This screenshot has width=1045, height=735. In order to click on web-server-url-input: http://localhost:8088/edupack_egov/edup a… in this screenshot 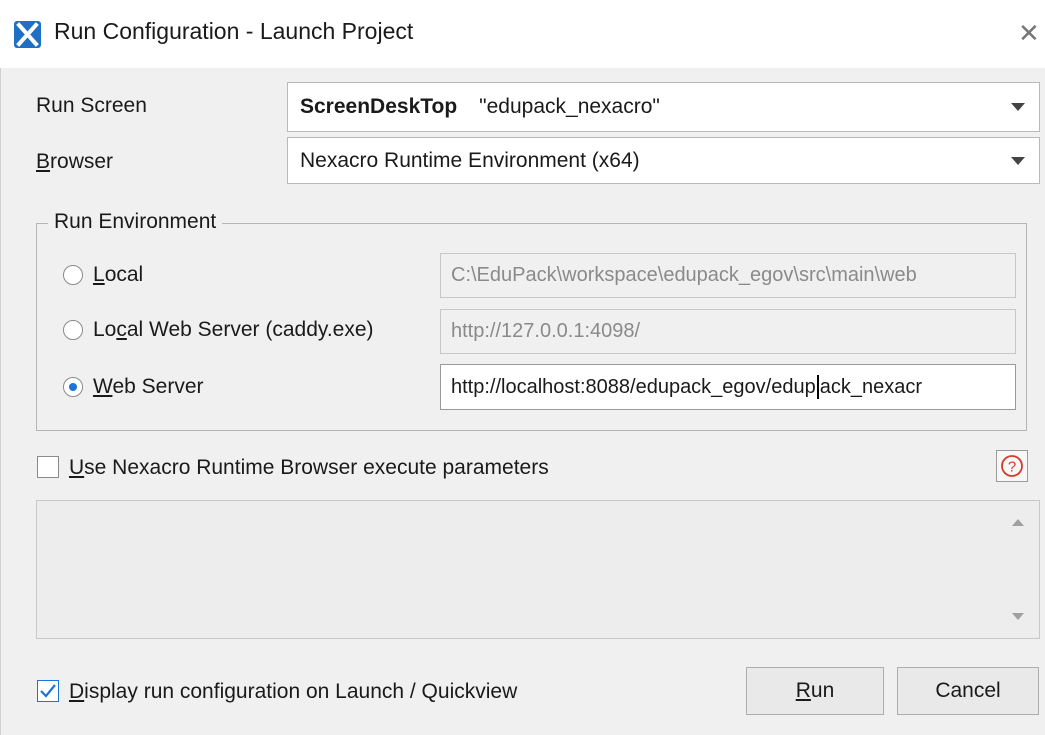, I will do `click(728, 387)`.